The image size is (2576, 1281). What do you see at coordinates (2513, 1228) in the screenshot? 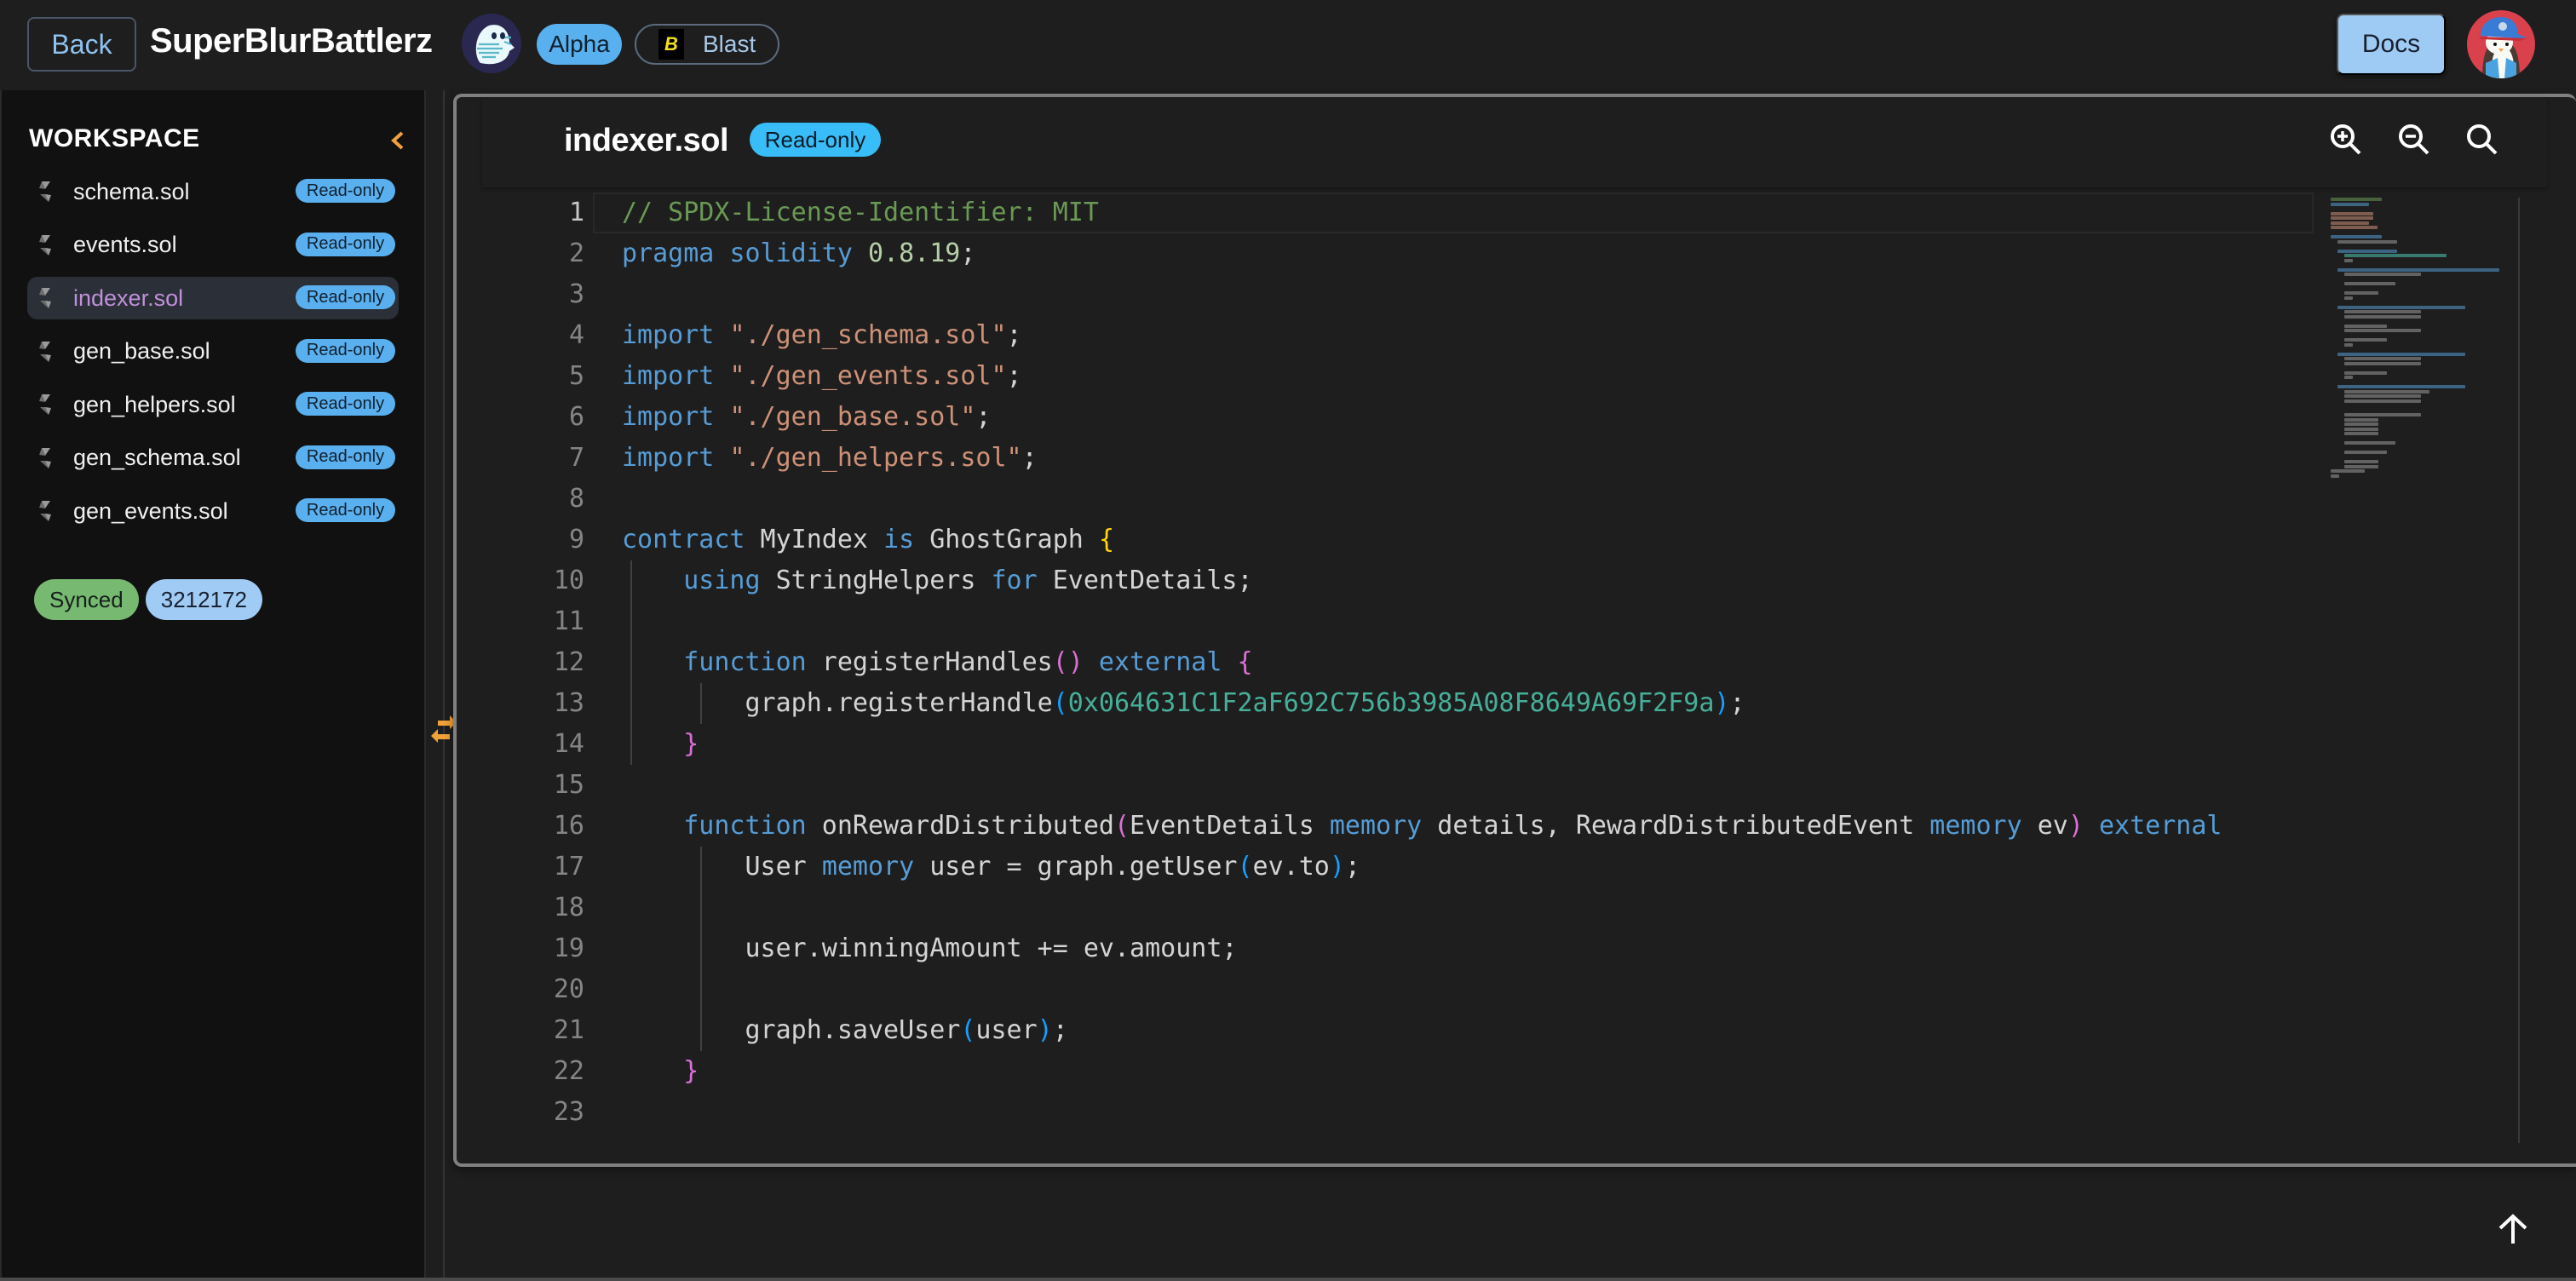
I see `arrow-up-icon` at bounding box center [2513, 1228].